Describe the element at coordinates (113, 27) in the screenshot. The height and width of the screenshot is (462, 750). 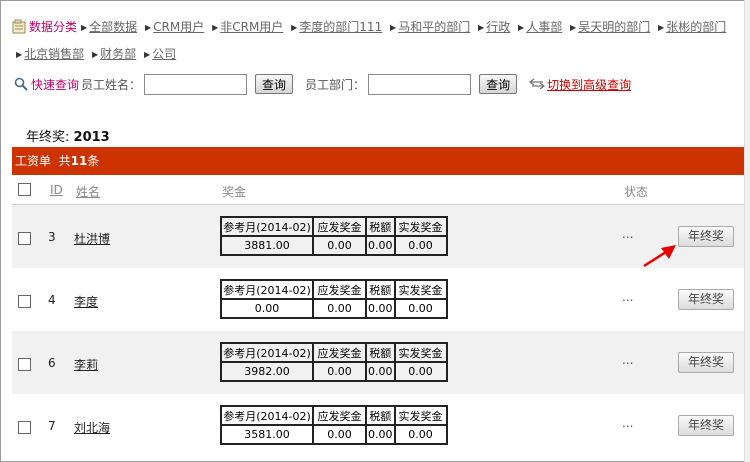
I see `category-link: 全部数据` at that location.